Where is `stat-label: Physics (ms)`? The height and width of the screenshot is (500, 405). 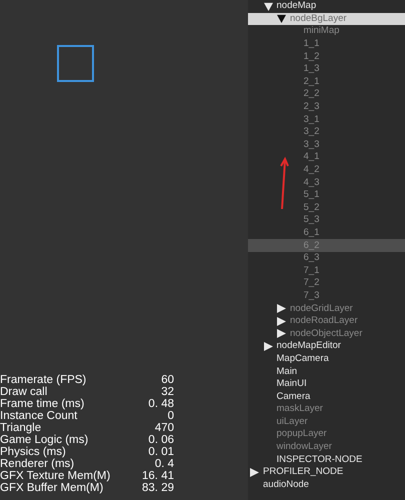 stat-label: Physics (ms) is located at coordinates (33, 452).